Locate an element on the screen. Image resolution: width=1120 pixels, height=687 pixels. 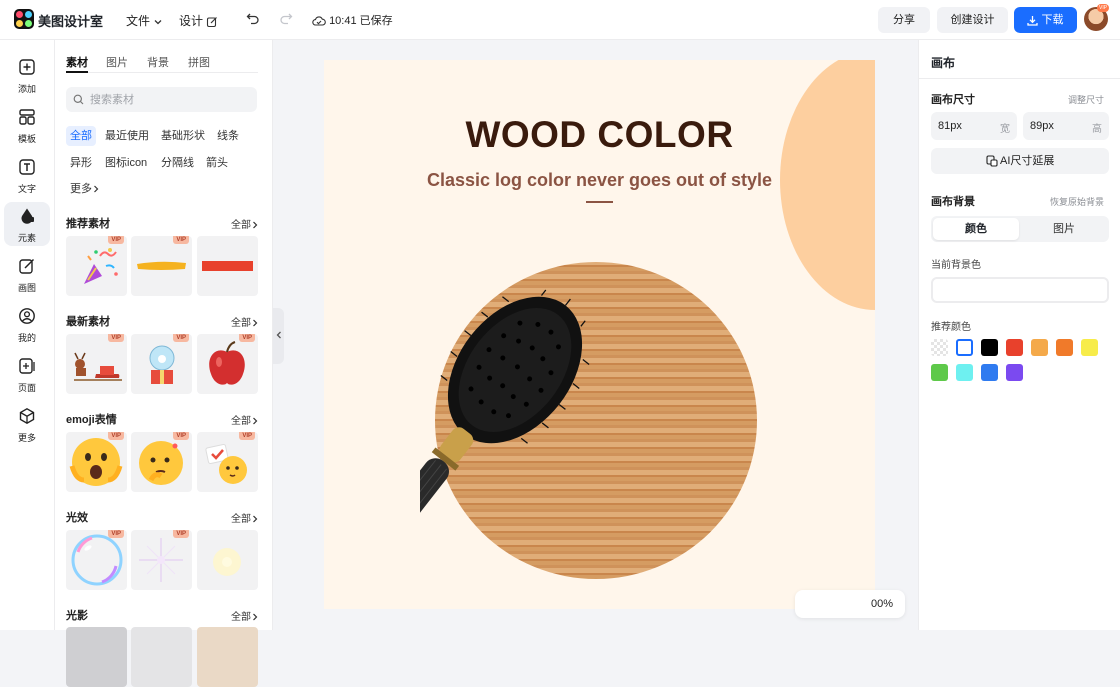
text-icon is located at coordinates (27, 167).